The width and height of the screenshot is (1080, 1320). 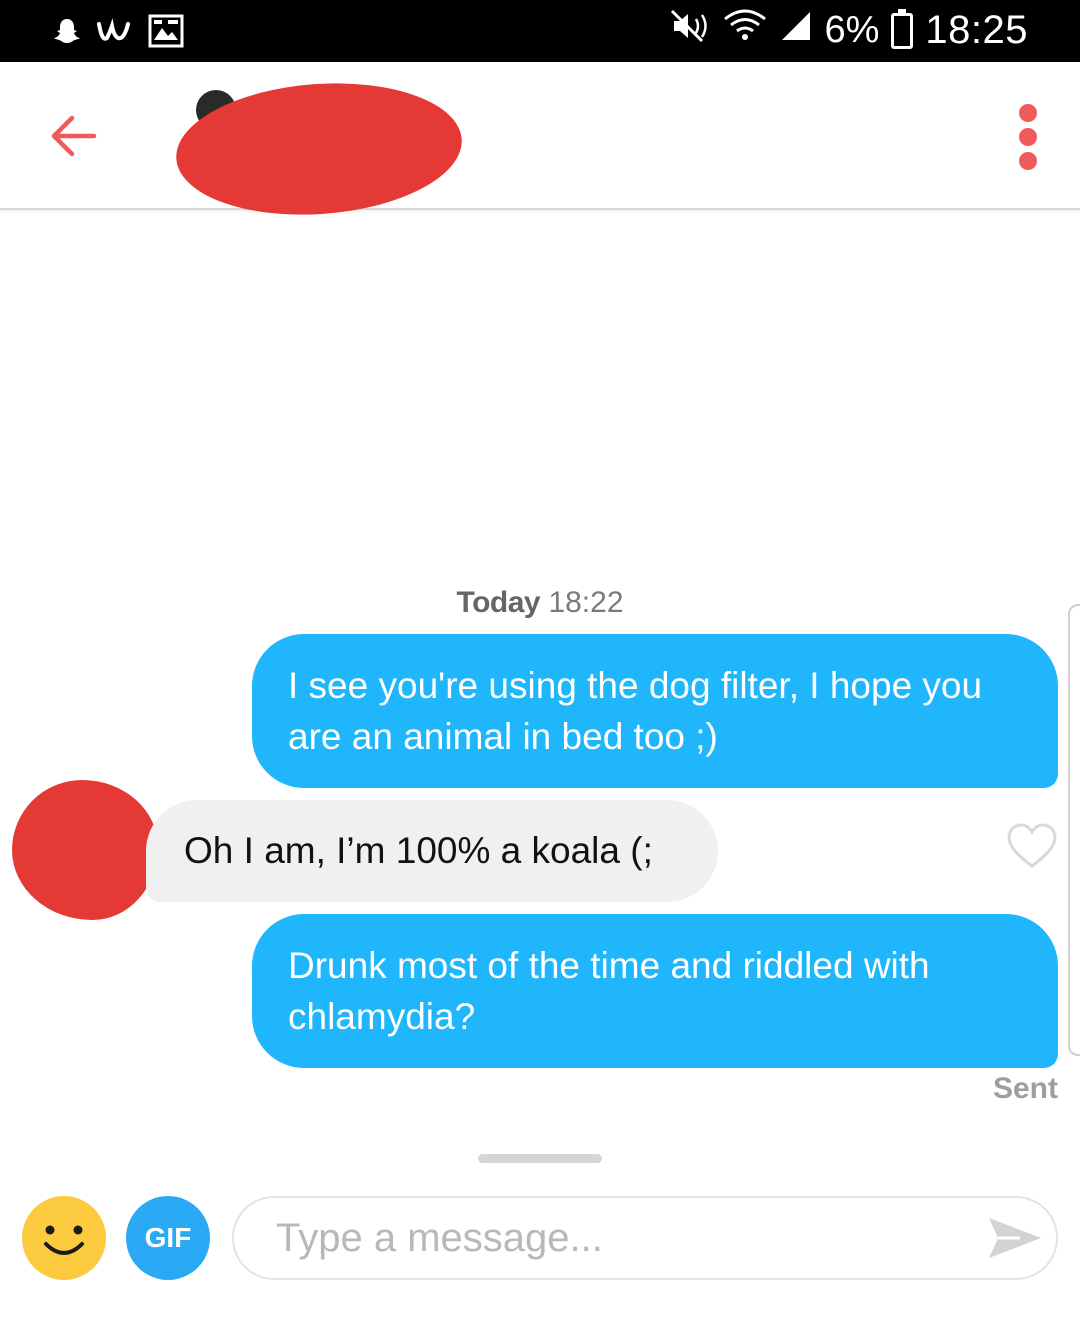 I want to click on emoji-button, so click(x=64, y=1238).